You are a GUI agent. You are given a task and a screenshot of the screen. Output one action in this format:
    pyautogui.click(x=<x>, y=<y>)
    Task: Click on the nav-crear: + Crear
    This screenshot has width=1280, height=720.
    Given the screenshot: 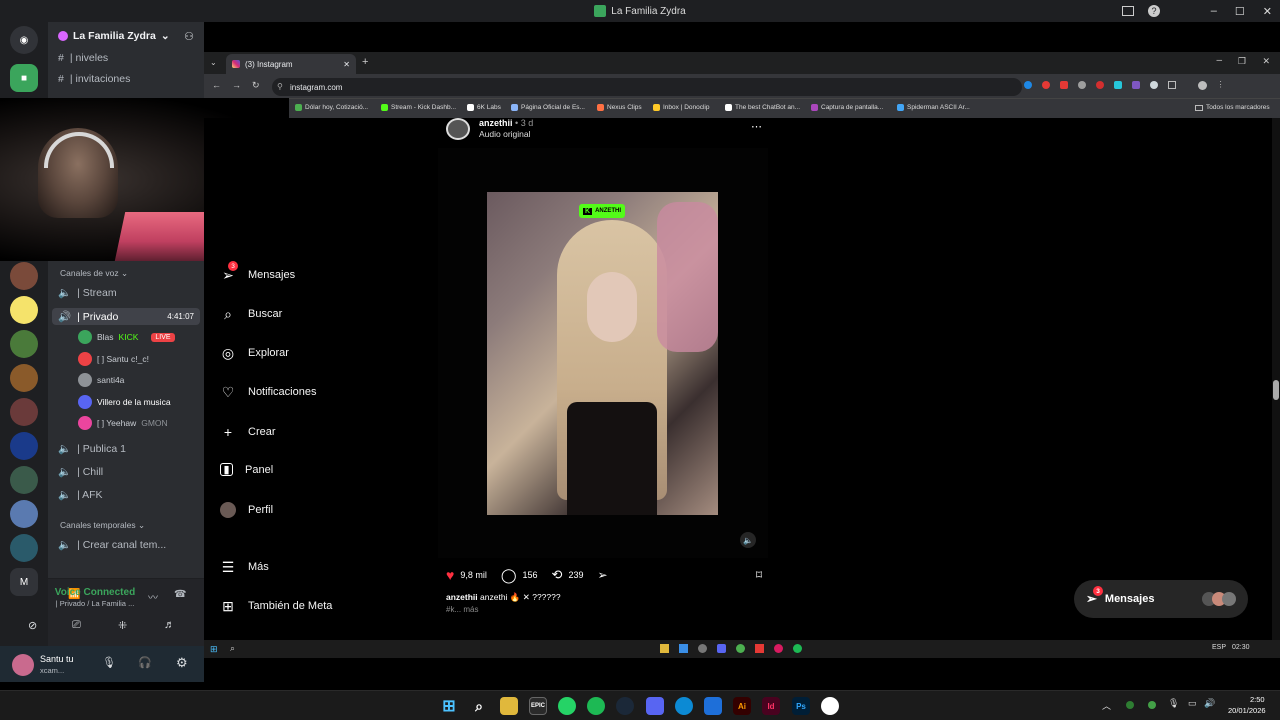 What is the action you would take?
    pyautogui.click(x=248, y=432)
    